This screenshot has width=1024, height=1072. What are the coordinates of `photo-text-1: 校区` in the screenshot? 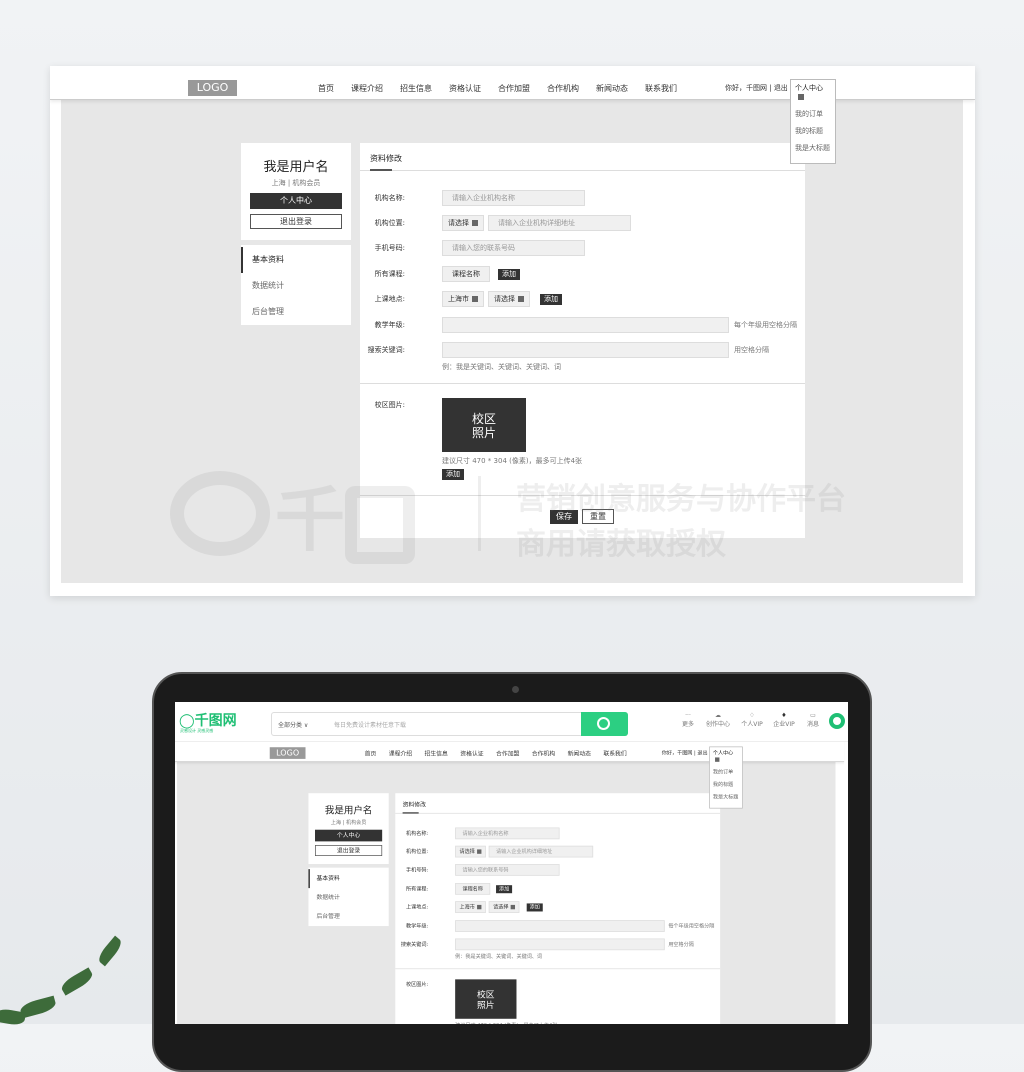 It's located at (486, 994).